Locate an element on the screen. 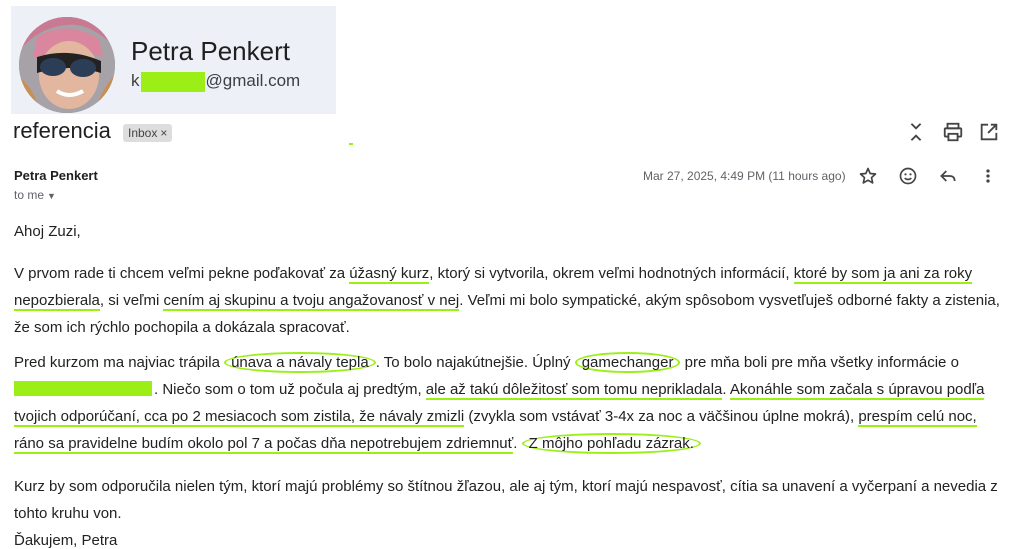 Image resolution: width=1010 pixels, height=549 pixels. remove-label-icon: × is located at coordinates (163, 133).